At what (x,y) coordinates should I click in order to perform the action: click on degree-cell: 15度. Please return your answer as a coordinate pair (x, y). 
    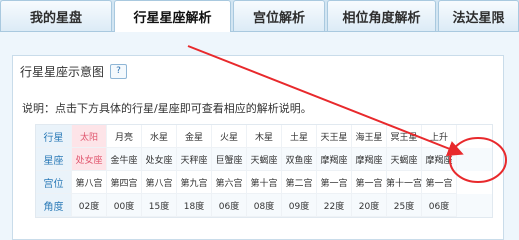
    Looking at the image, I should click on (159, 205).